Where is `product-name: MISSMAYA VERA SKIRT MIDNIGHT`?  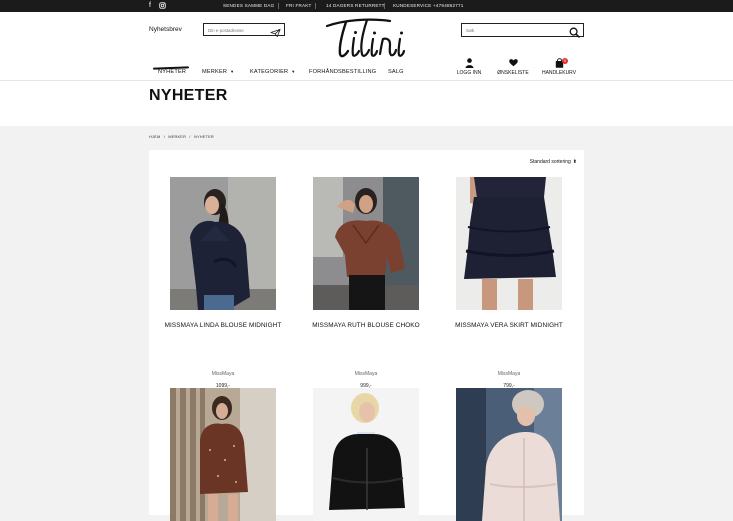
product-name: MISSMAYA VERA SKIRT MIDNIGHT is located at coordinates (509, 325).